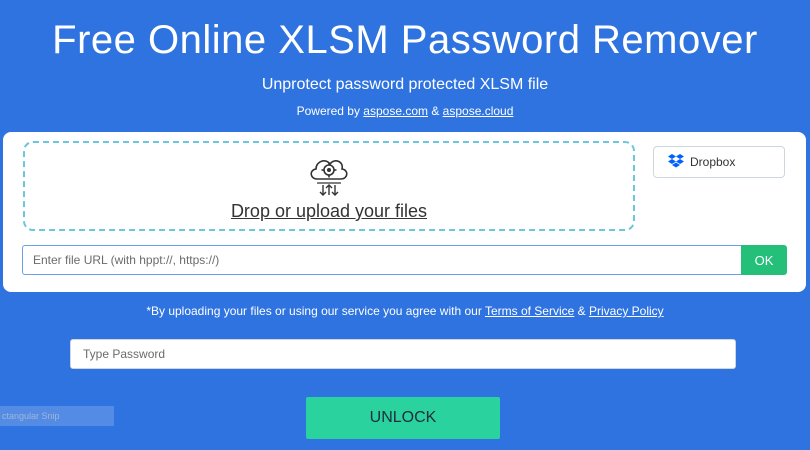 This screenshot has height=450, width=810. I want to click on dropbox-button: Dropbox, so click(719, 162).